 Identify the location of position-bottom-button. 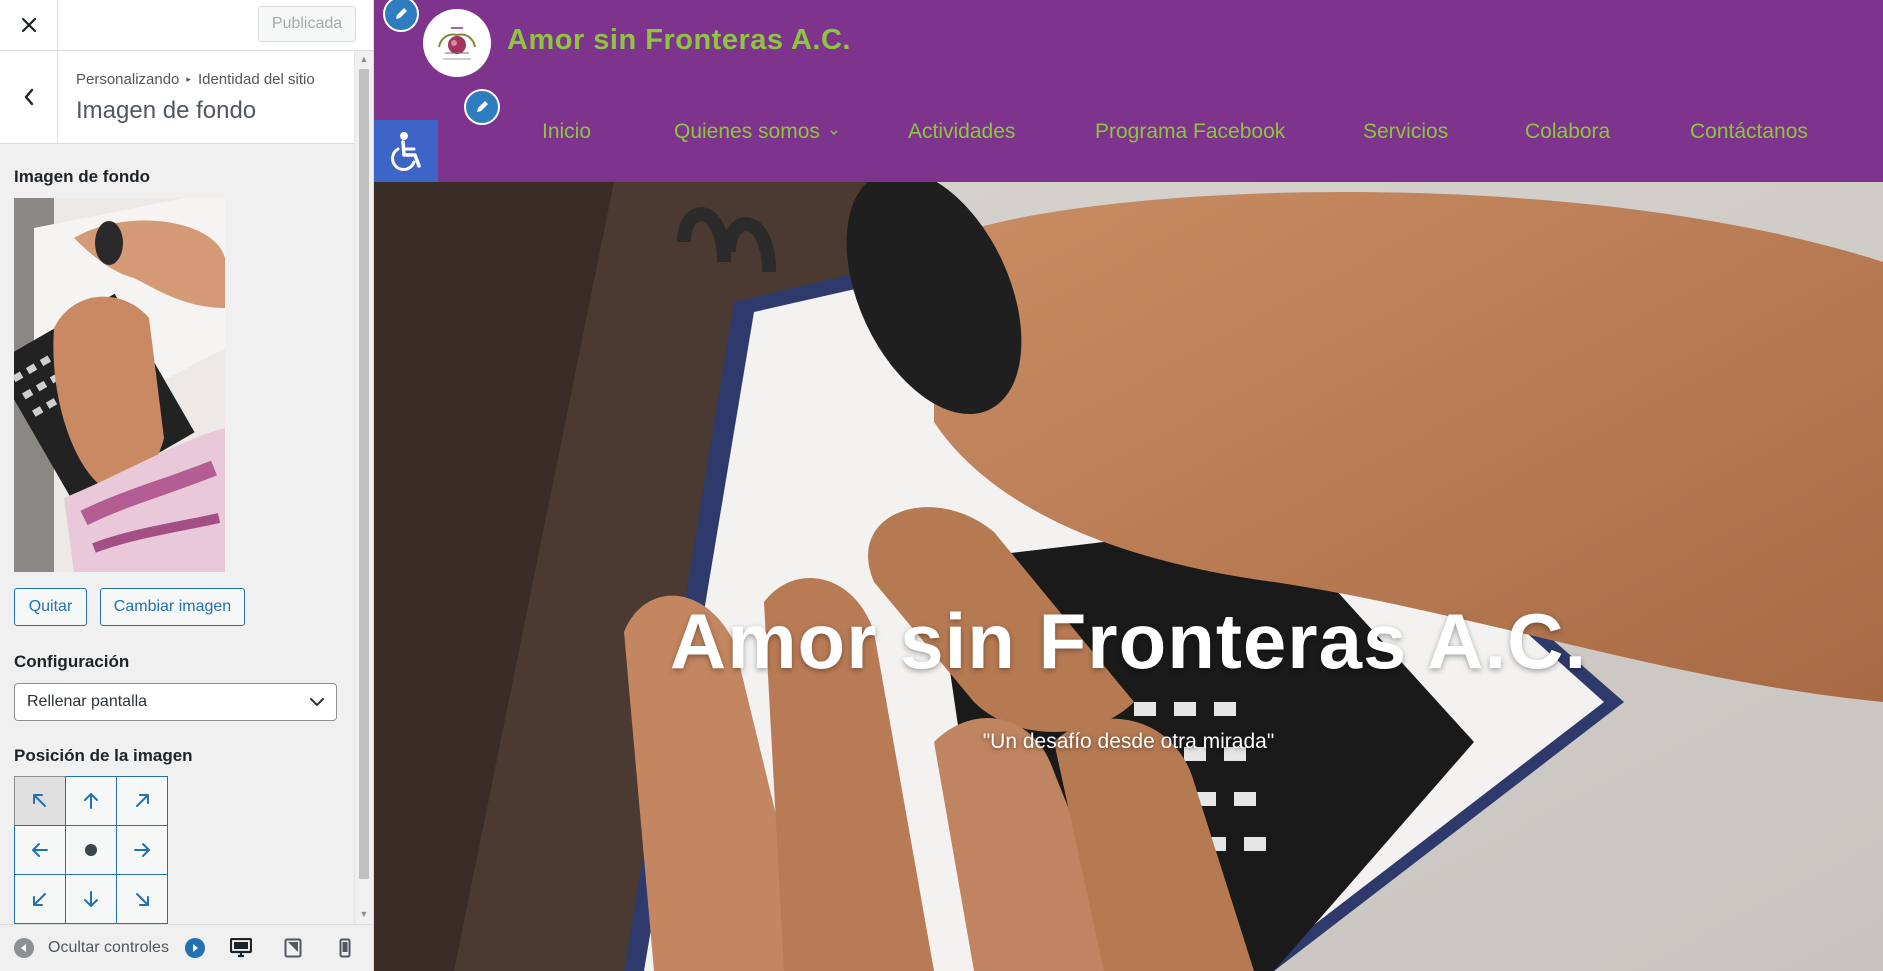
(90, 898).